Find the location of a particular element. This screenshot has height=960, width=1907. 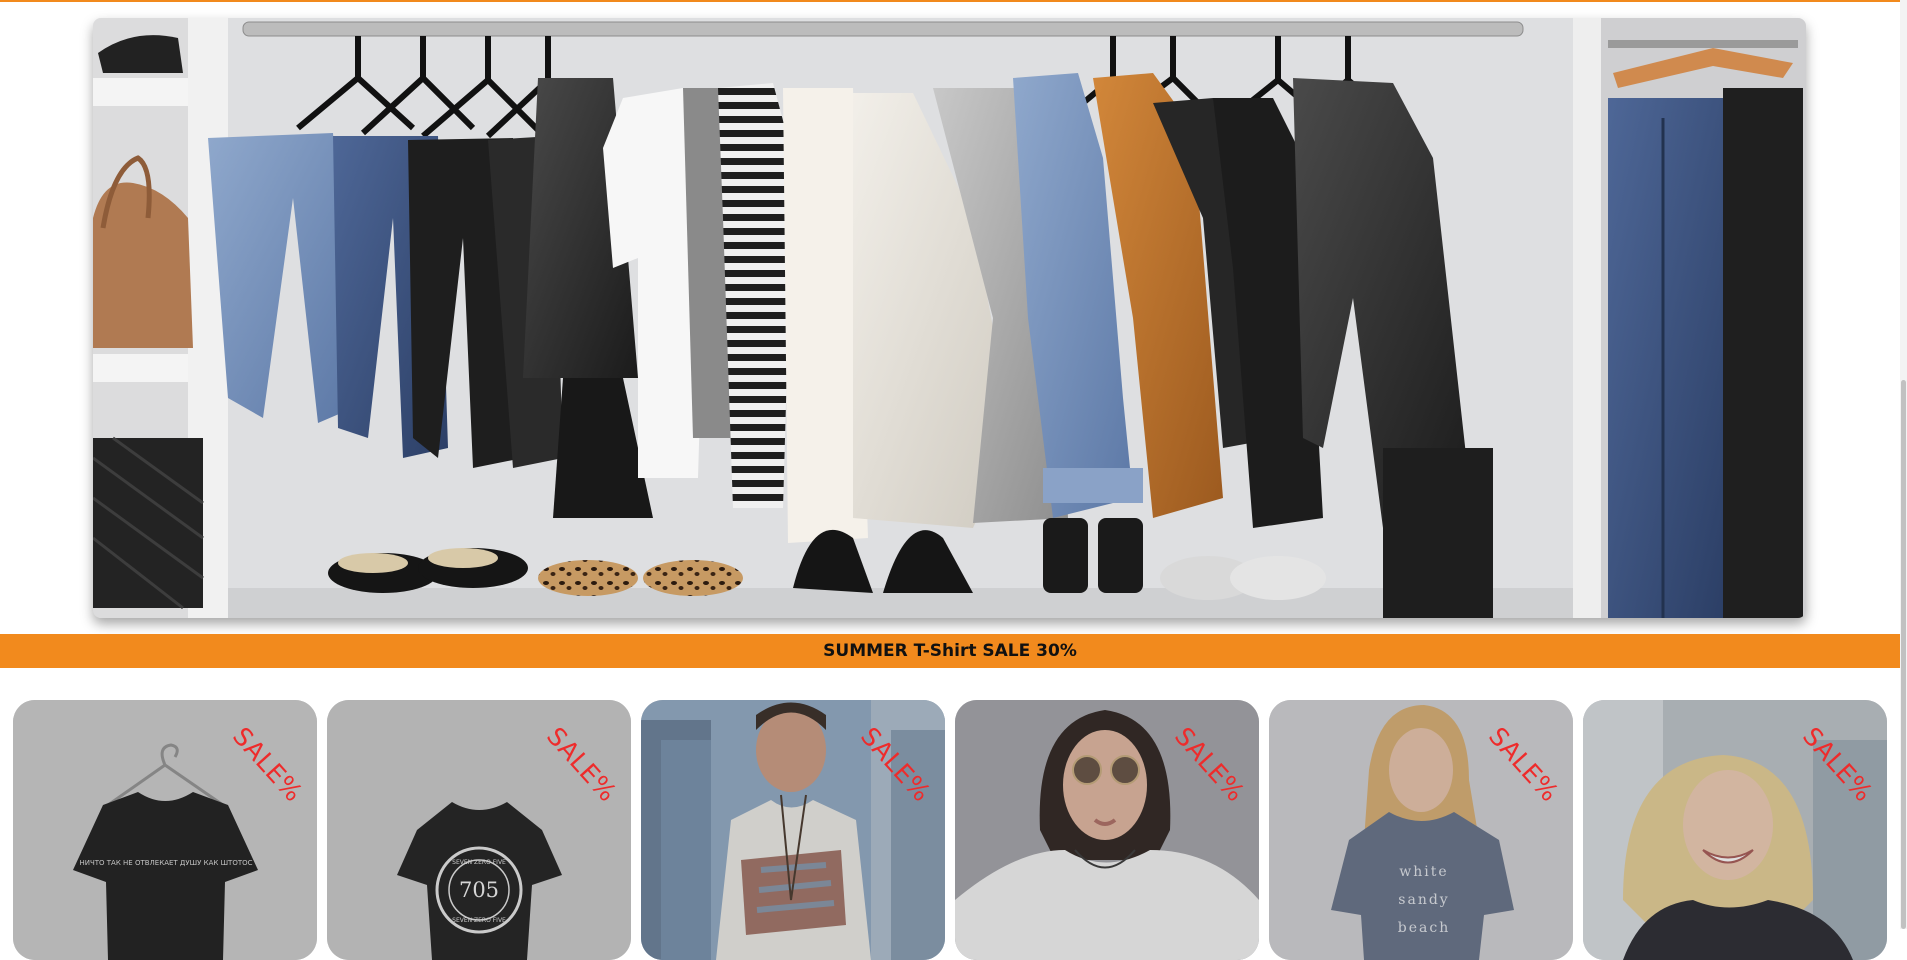

summer-sale-banner: SUMMER T-Shirt SALE 30% is located at coordinates (950, 651).